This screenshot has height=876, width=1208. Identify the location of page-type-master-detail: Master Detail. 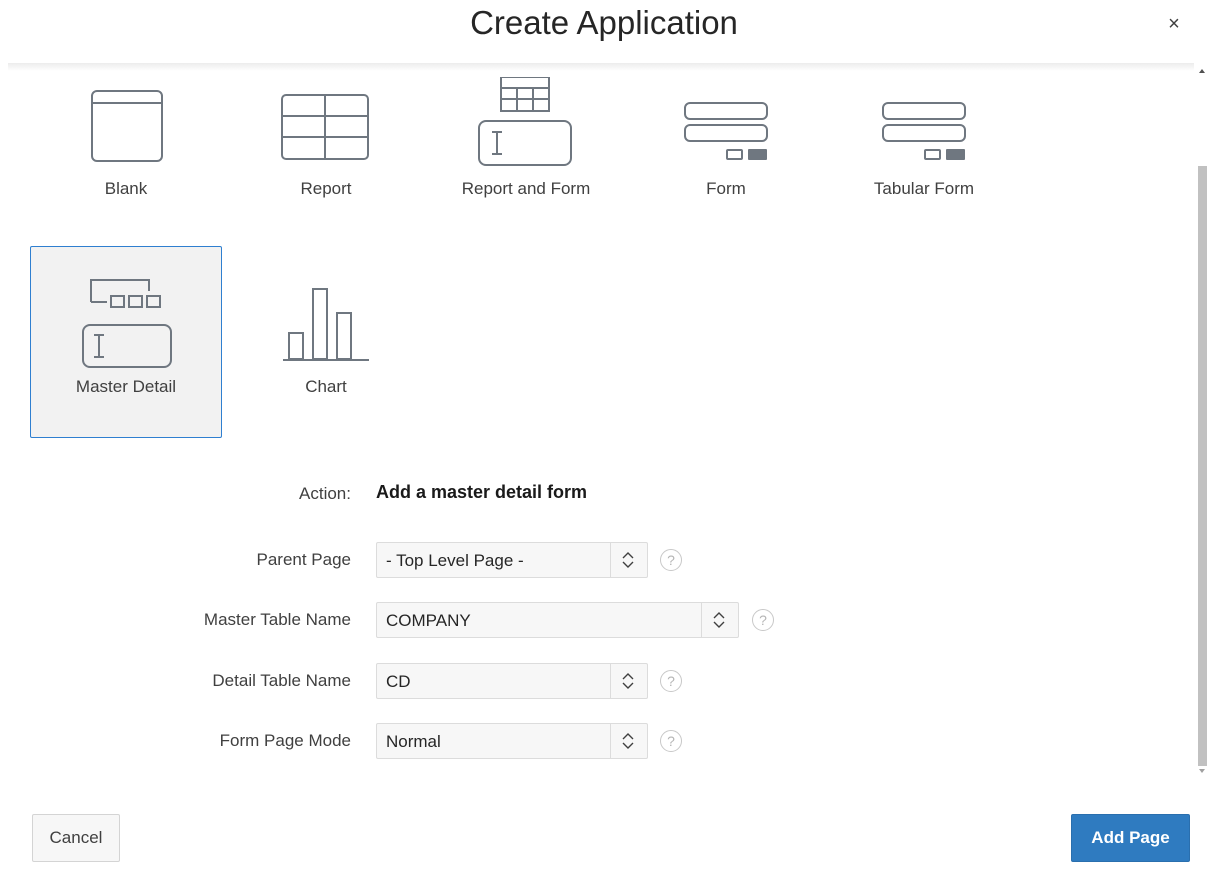
(126, 342).